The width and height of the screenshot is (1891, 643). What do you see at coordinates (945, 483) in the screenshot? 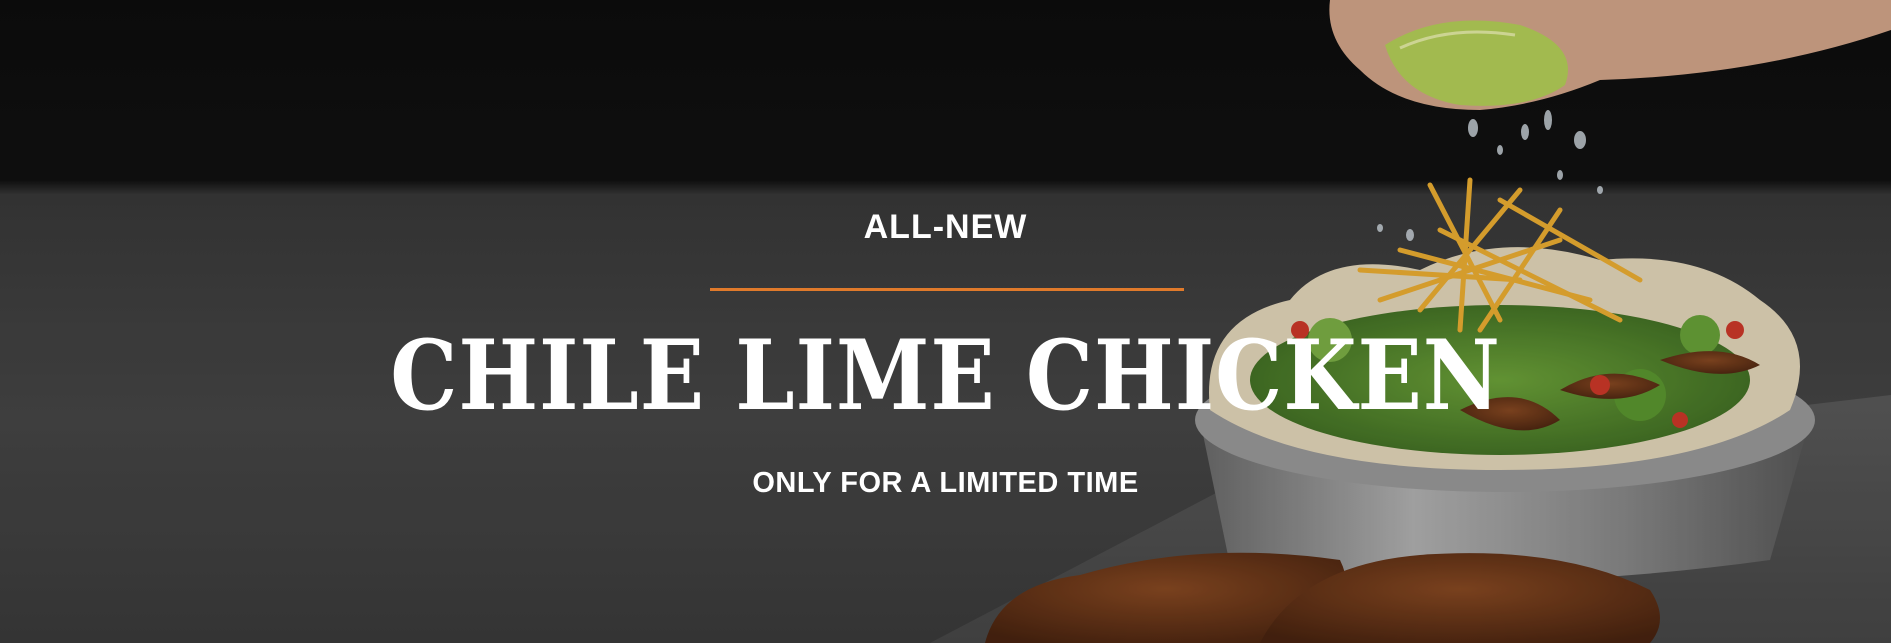
I see `hero-subtitle: ONLY FOR A LIMITED TIME` at bounding box center [945, 483].